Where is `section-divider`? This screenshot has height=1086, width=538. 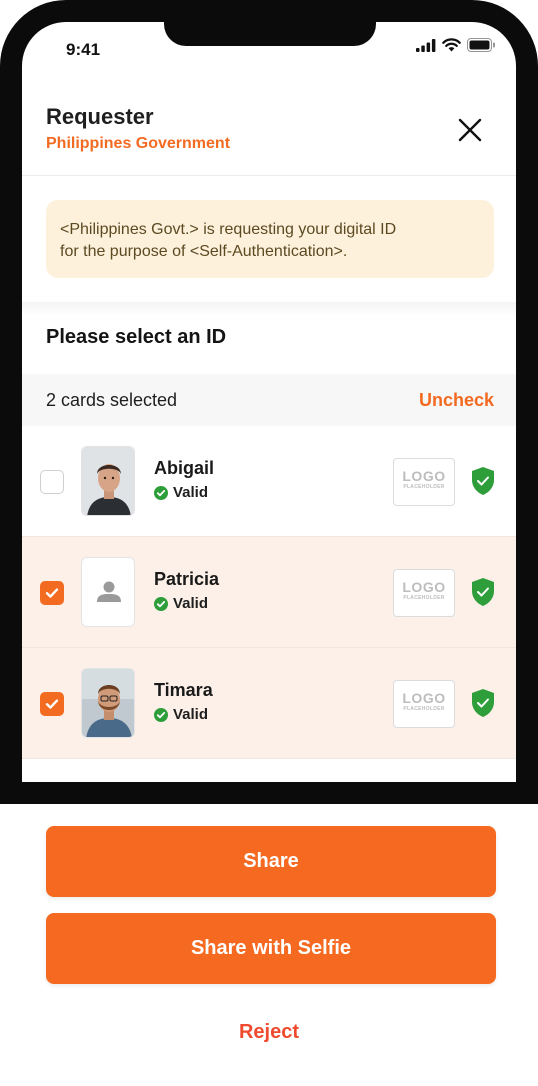 section-divider is located at coordinates (269, 309).